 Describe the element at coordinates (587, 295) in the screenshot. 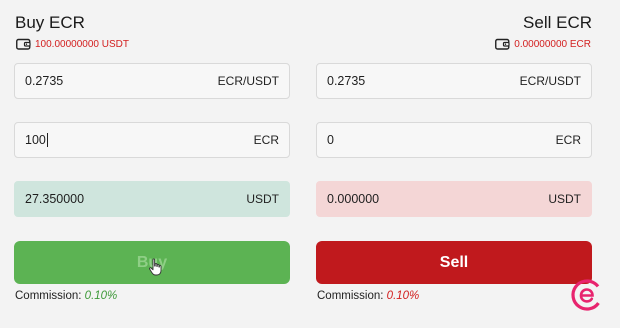

I see `brand-logo-icon` at that location.